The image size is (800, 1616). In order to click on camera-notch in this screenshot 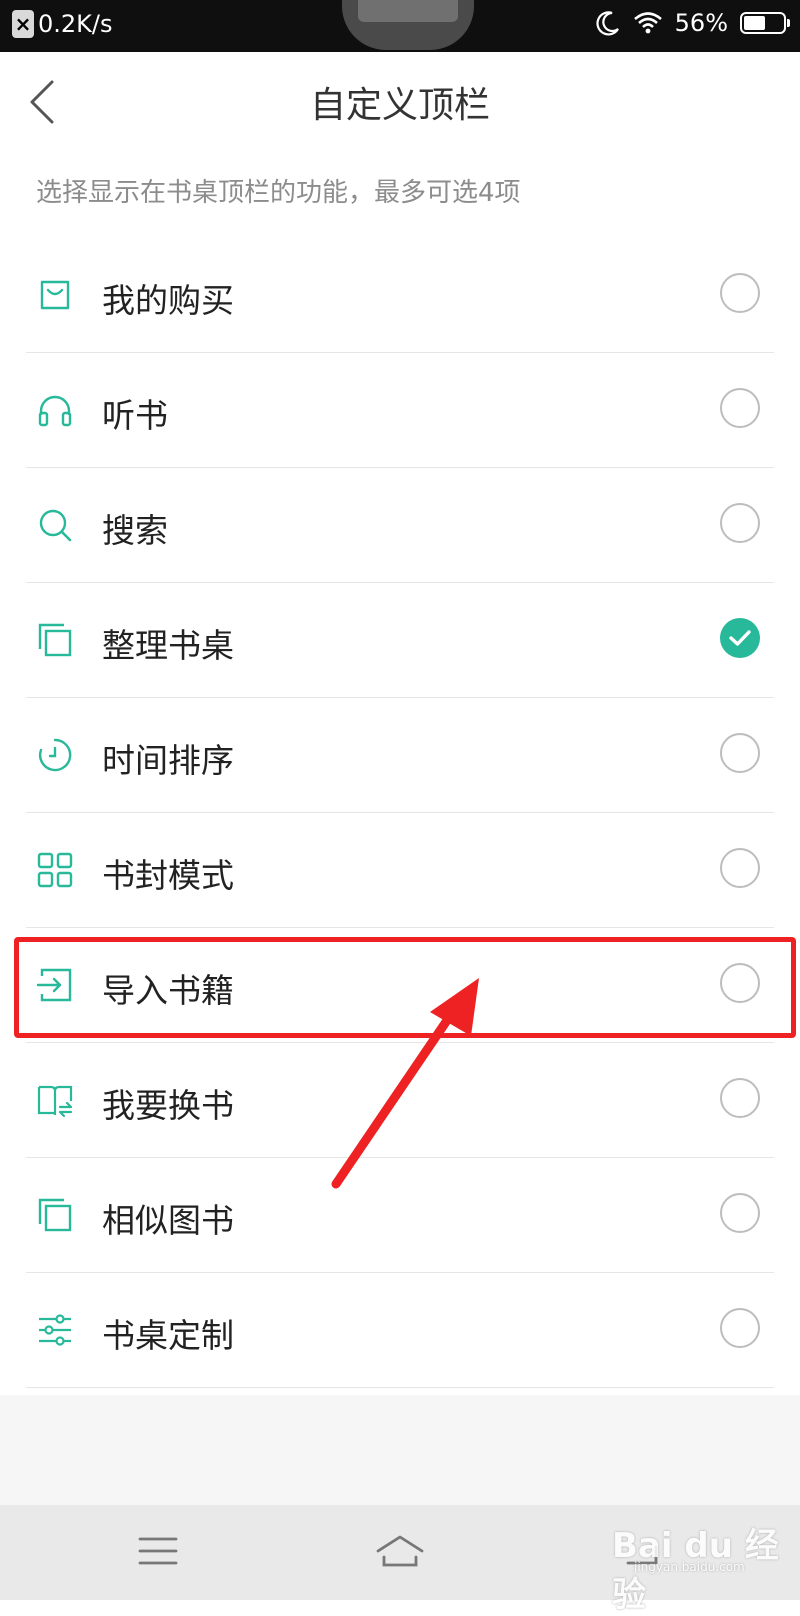, I will do `click(408, 25)`.